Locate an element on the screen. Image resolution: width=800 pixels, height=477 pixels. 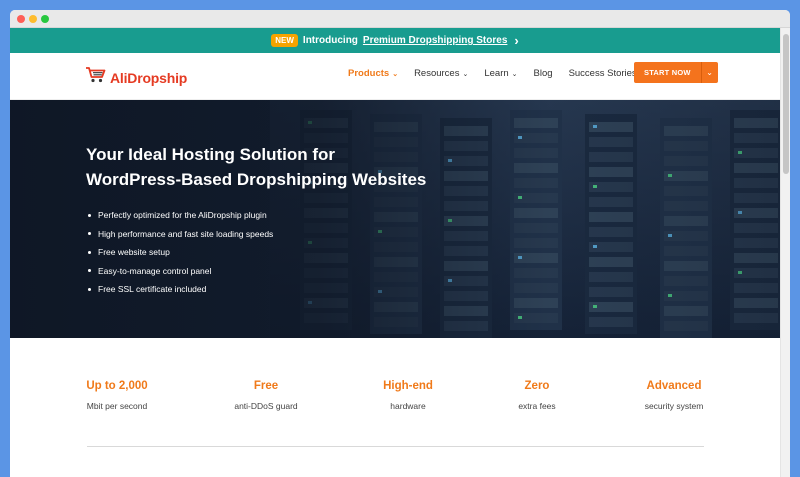
feature-item: Free SSL certificate included is located at coordinates (180, 289).